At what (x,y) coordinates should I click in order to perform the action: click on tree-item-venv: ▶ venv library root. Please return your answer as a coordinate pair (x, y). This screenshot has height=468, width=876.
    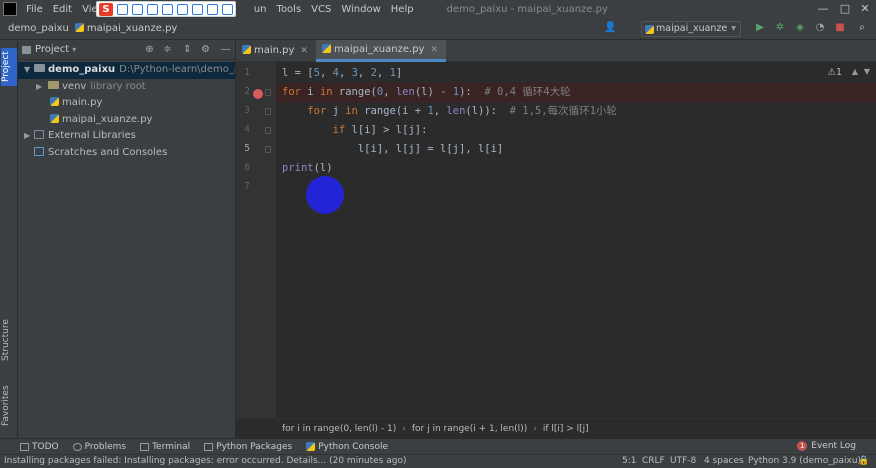
    Looking at the image, I should click on (126, 87).